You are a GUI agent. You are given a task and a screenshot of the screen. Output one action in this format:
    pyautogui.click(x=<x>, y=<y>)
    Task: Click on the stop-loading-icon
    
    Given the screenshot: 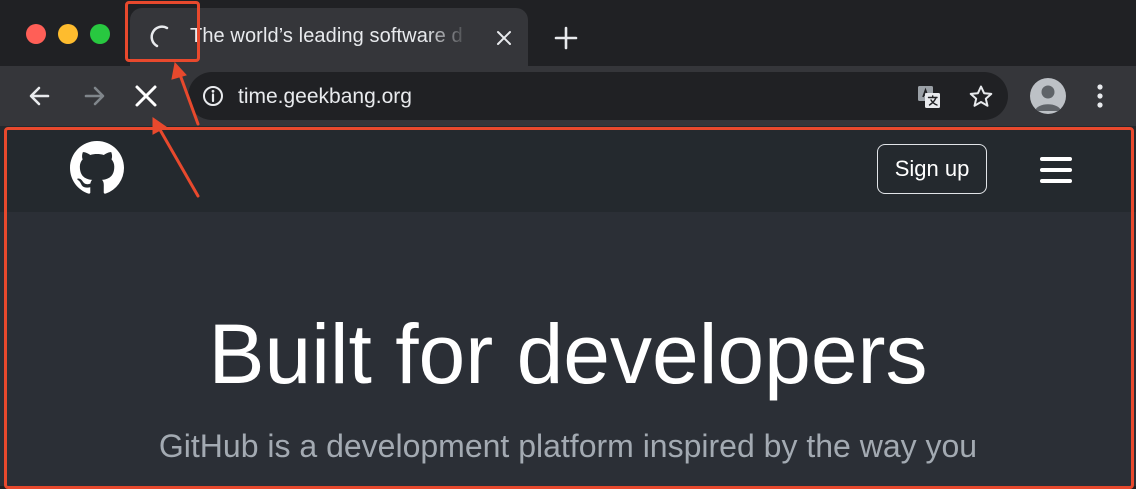 What is the action you would take?
    pyautogui.click(x=146, y=96)
    